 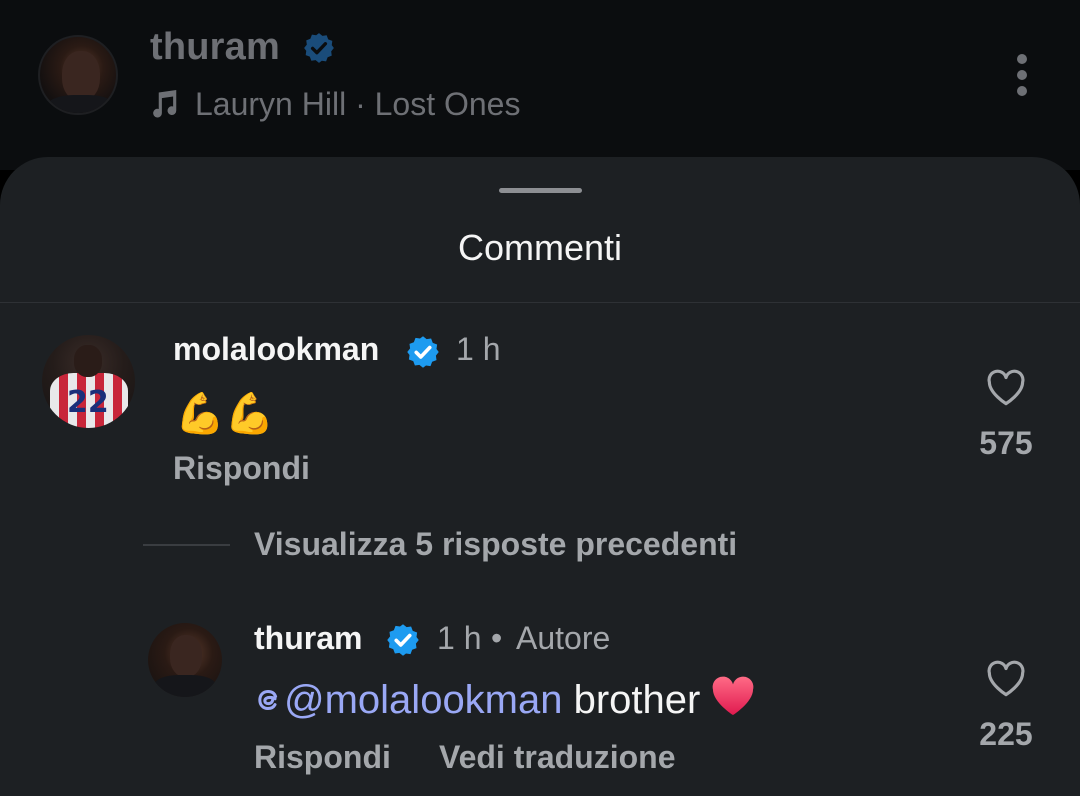 I want to click on like-count: 225, so click(x=1006, y=734).